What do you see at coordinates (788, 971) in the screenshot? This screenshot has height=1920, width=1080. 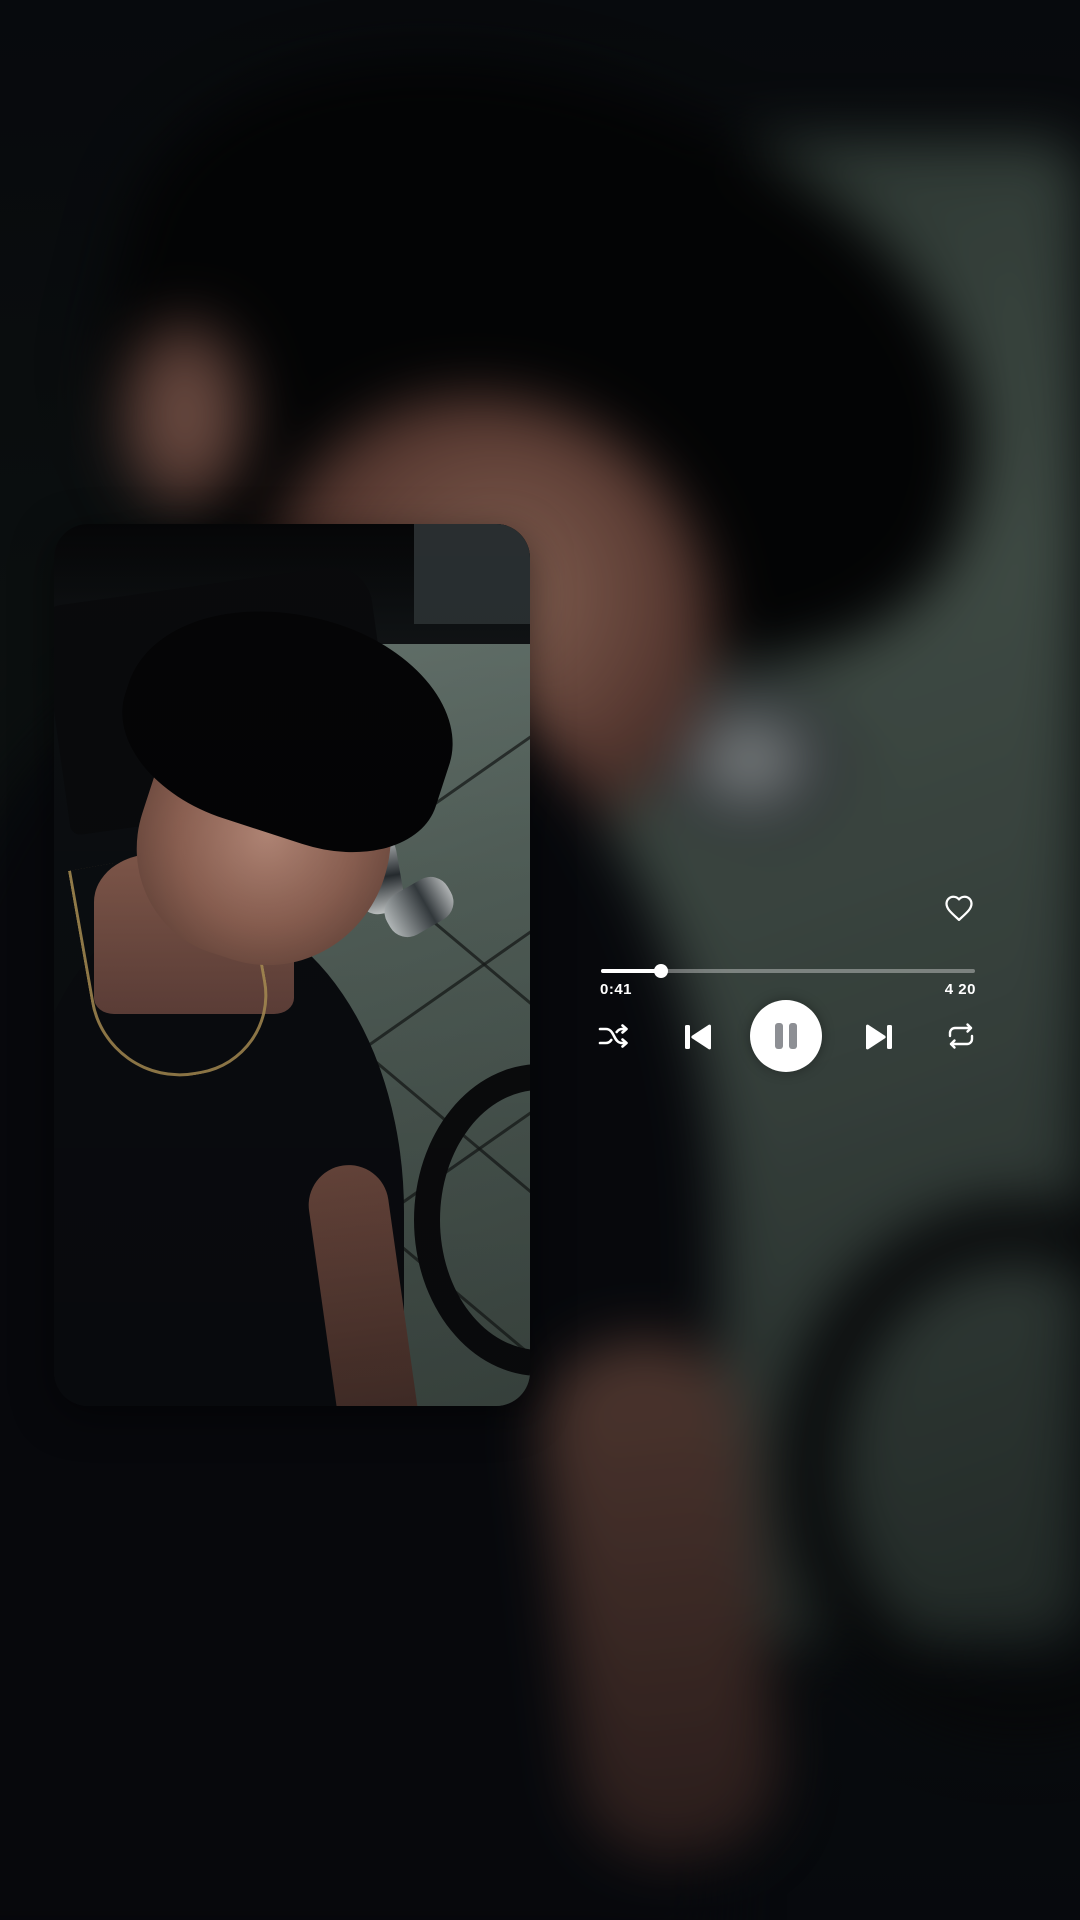 I see `progress-bar` at bounding box center [788, 971].